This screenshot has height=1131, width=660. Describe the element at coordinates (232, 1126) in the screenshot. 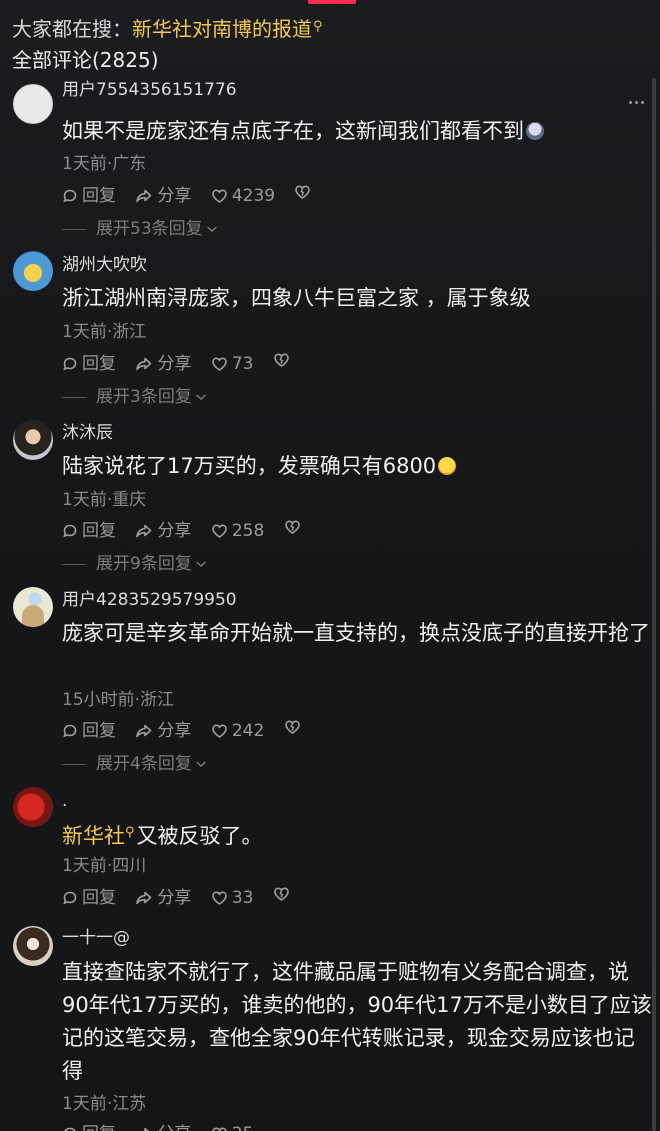

I see `like-button: 25` at that location.